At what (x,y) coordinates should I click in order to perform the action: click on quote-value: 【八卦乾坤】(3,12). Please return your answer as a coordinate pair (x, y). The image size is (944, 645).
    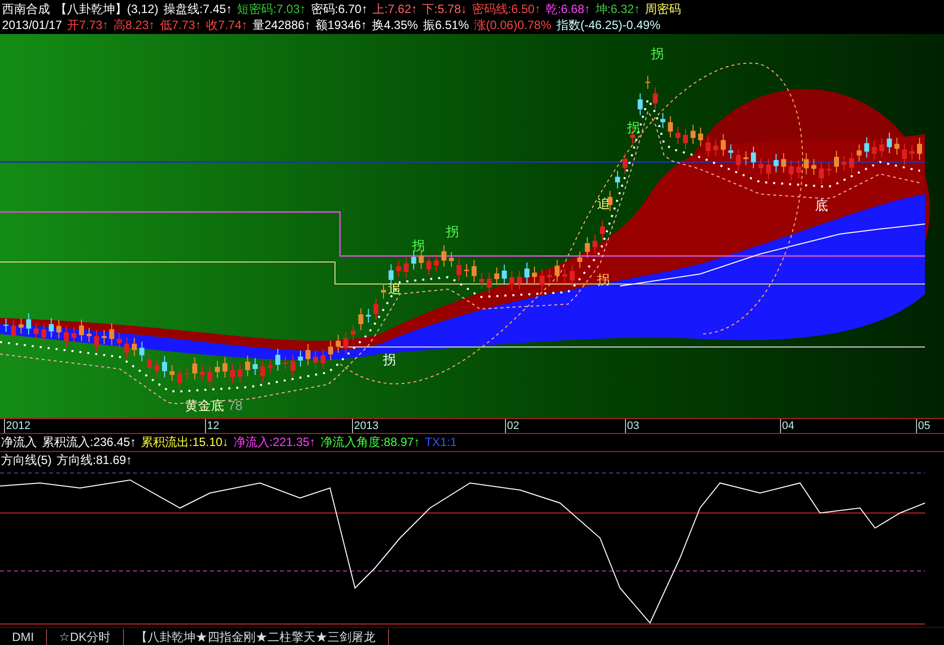
    Looking at the image, I should click on (106, 9).